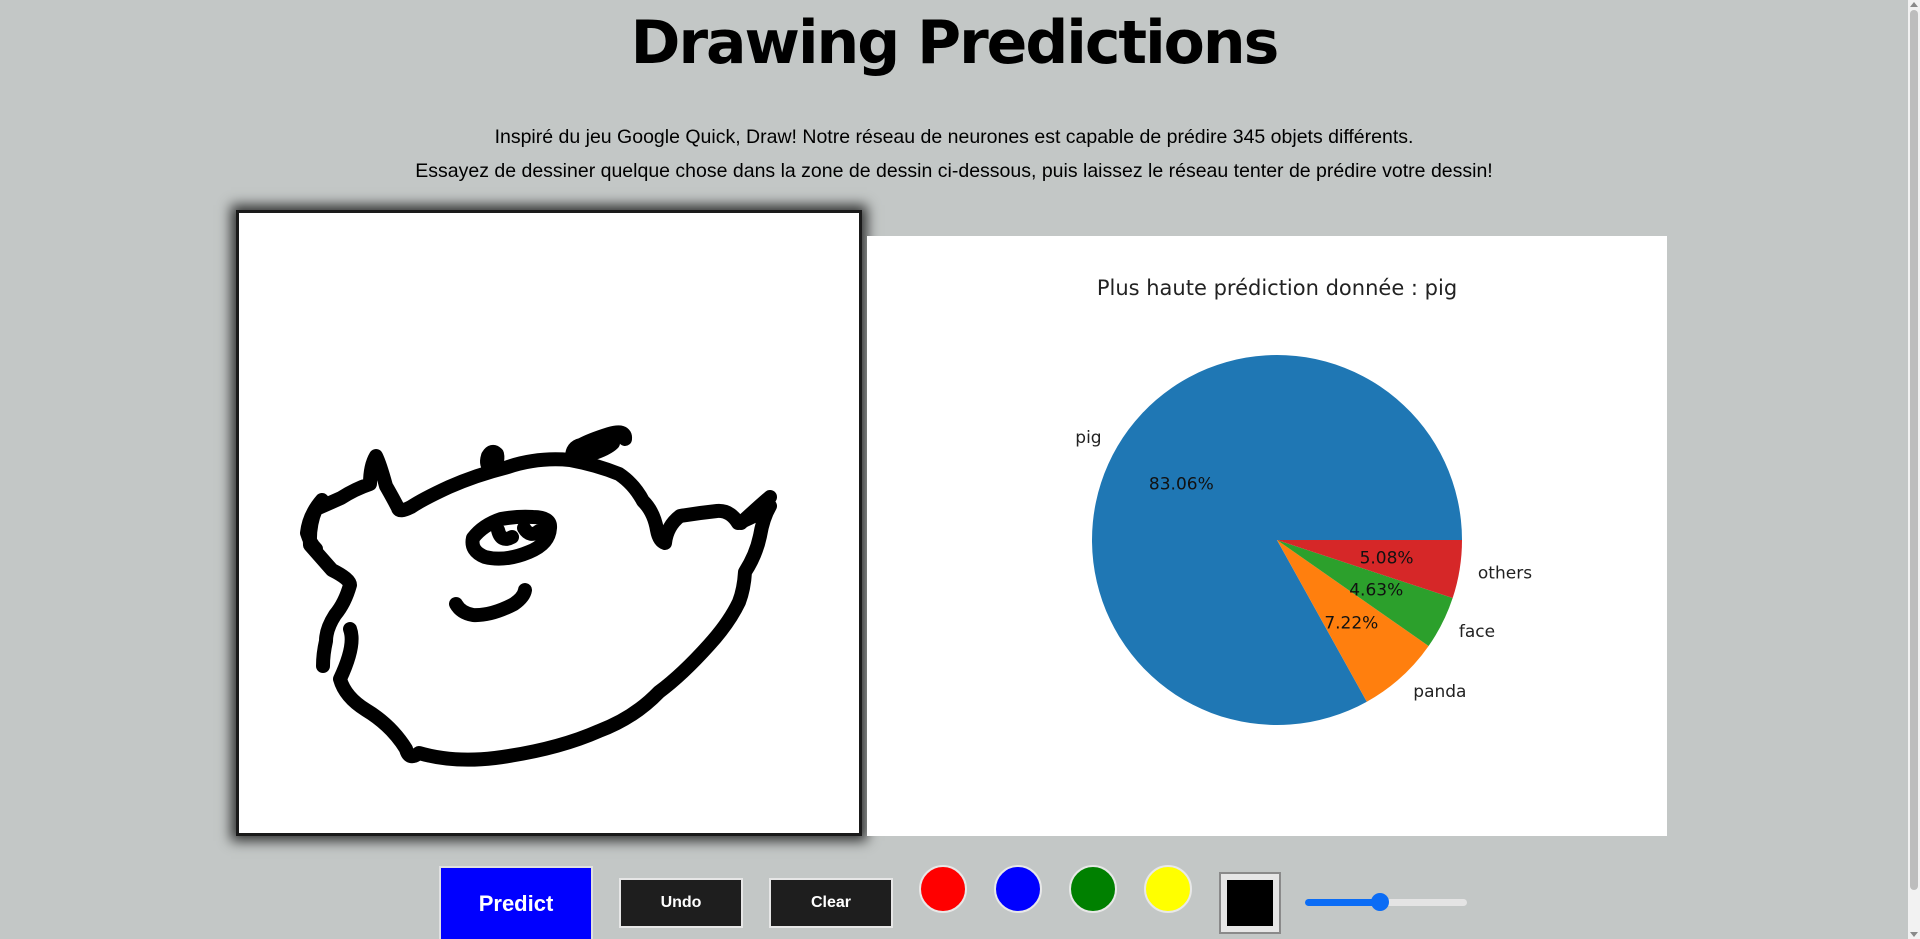 The image size is (1920, 939). I want to click on color-picker, so click(1250, 903).